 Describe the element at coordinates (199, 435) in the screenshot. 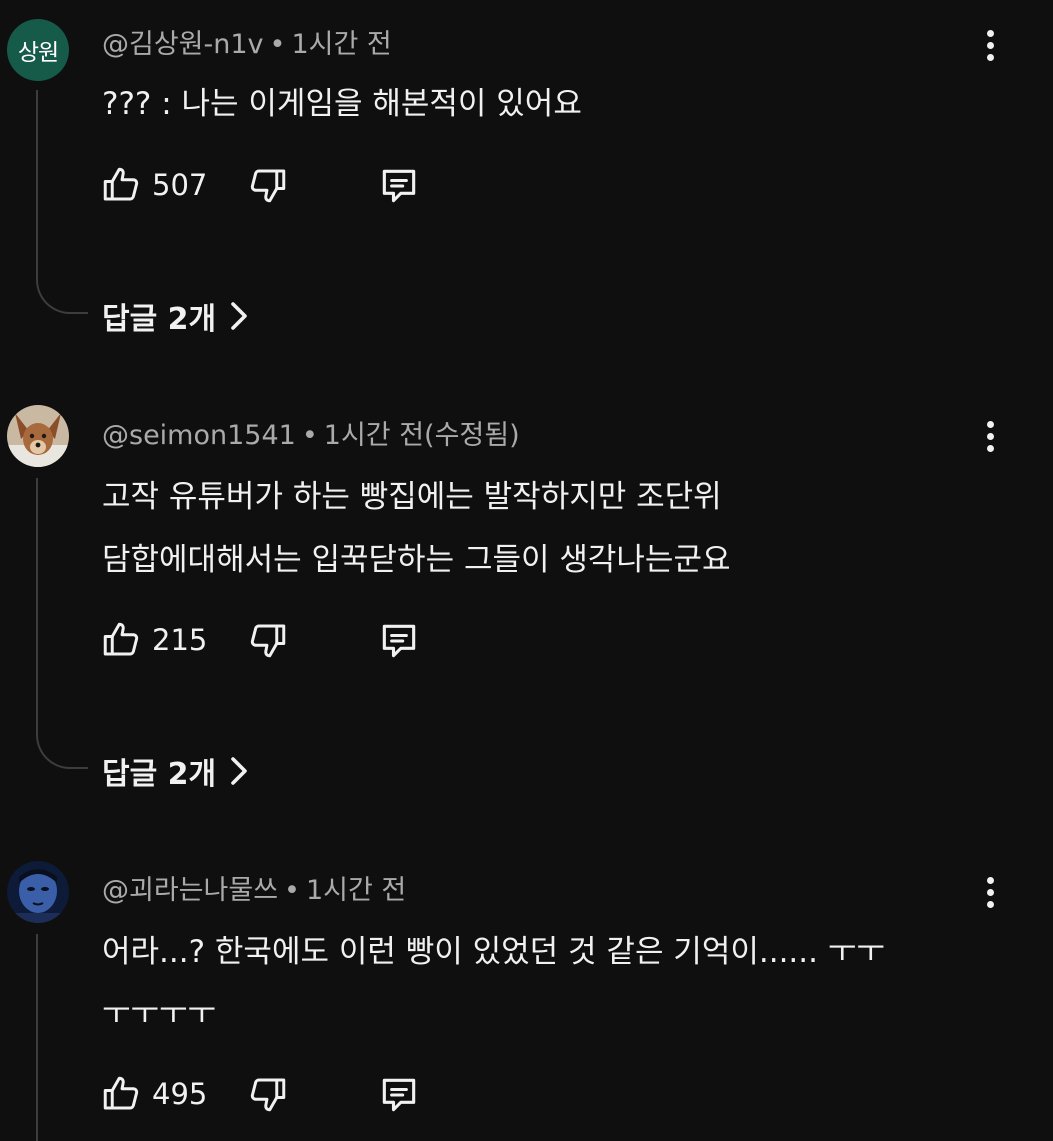

I see `author-handle: @seimon1541` at that location.